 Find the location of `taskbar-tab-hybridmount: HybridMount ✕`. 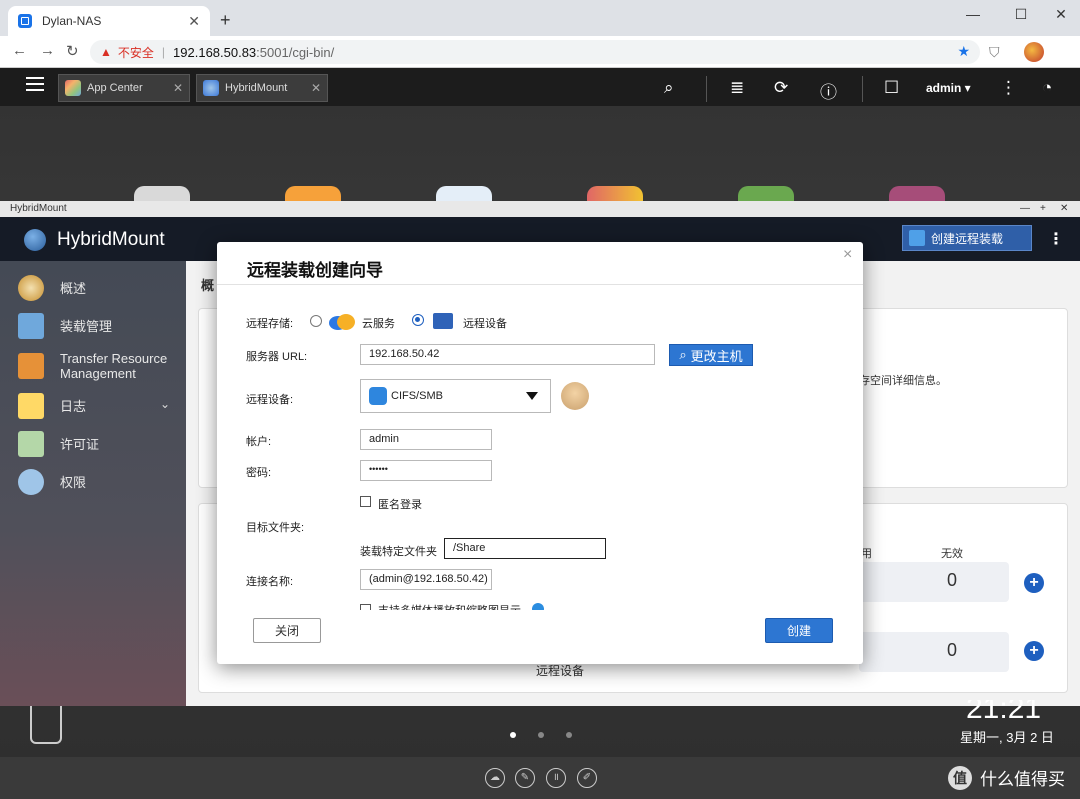

taskbar-tab-hybridmount: HybridMount ✕ is located at coordinates (262, 88).